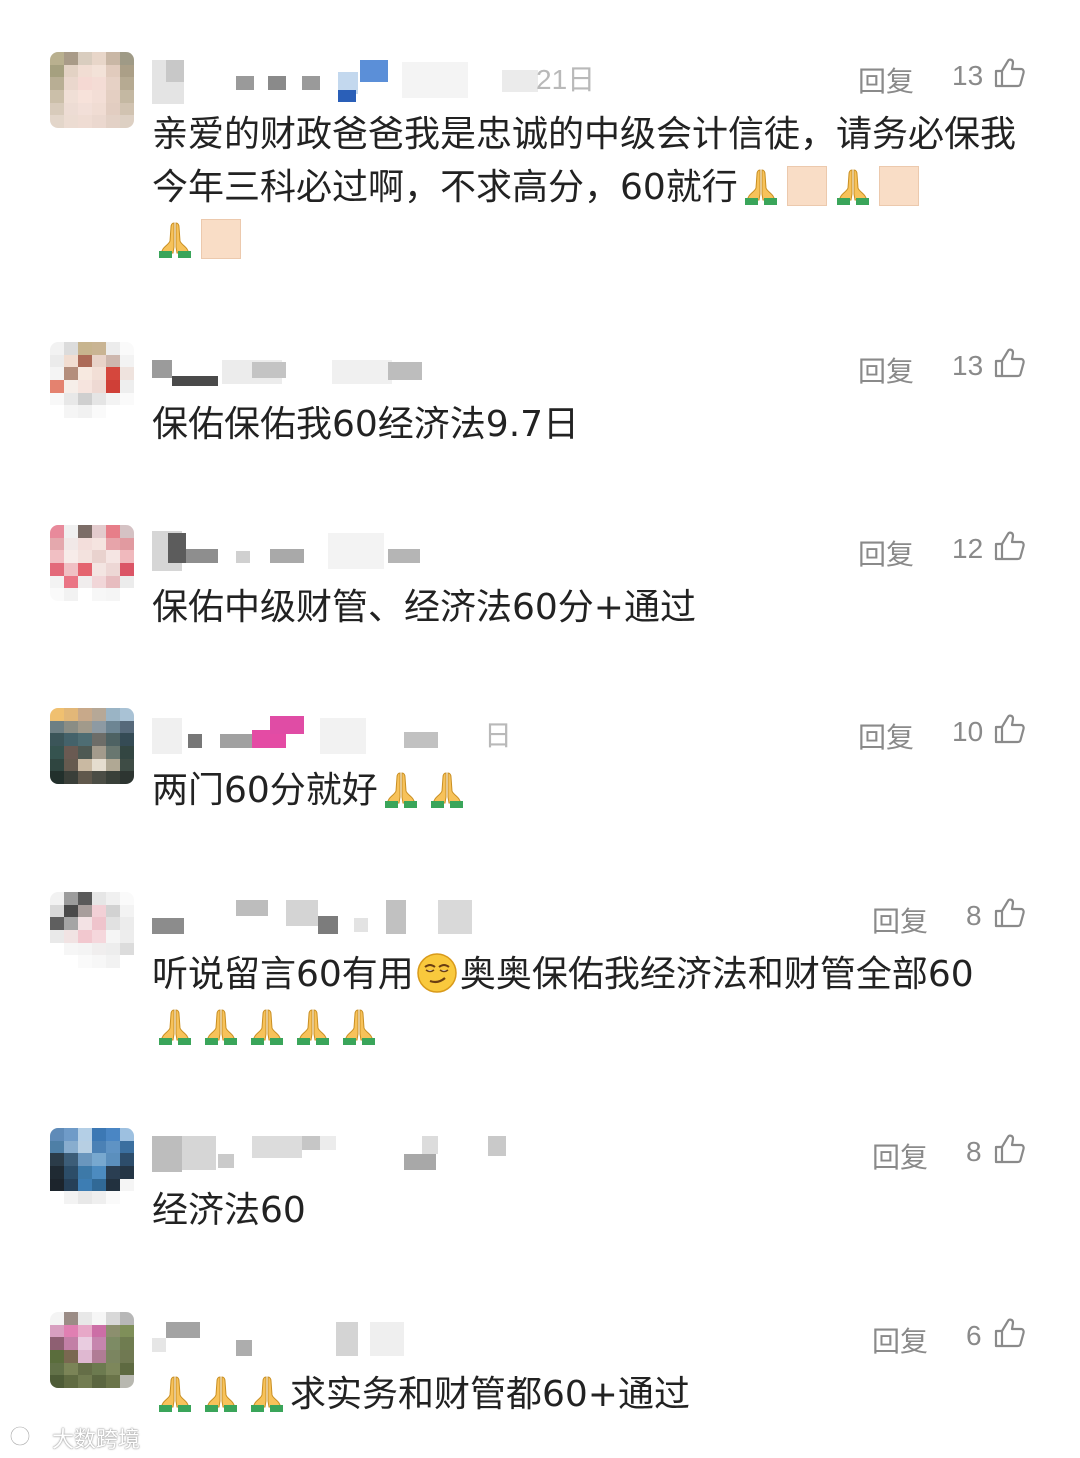 This screenshot has width=1080, height=1458. What do you see at coordinates (424, 607) in the screenshot?
I see `comment-text-part: 保佑中级财管、经济法60分+通过` at bounding box center [424, 607].